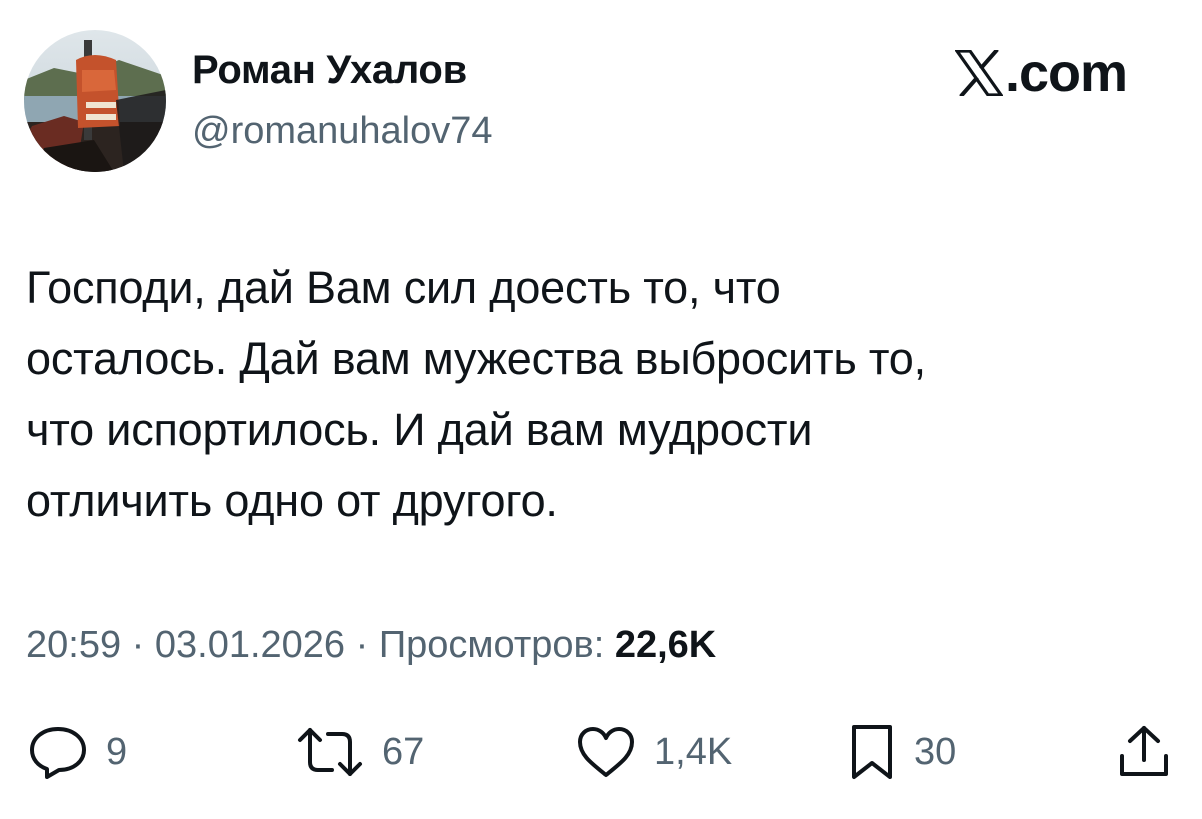 The height and width of the screenshot is (819, 1202). I want to click on views-count: 22,6K, so click(665, 645).